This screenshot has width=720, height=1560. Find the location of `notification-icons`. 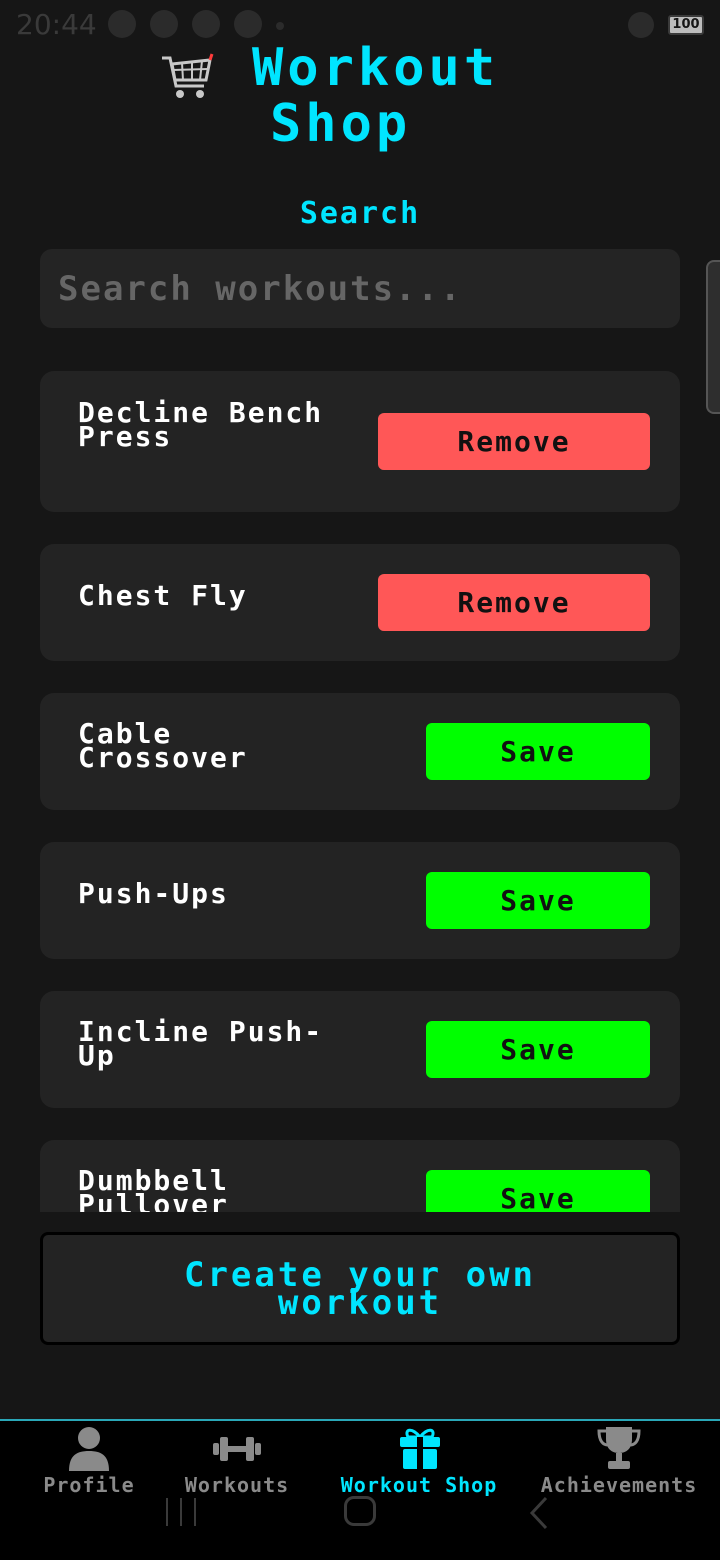

notification-icons is located at coordinates (196, 24).